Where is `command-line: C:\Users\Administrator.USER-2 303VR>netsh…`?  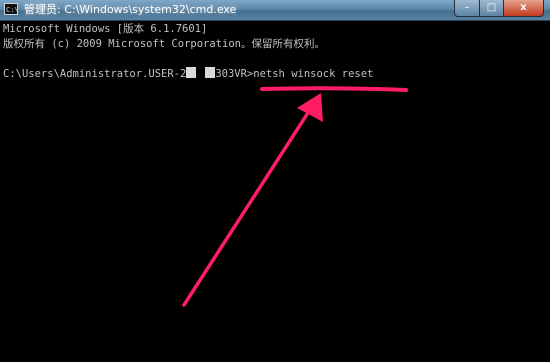
command-line: C:\Users\Administrator.USER-2 303VR>netsh… is located at coordinates (188, 74).